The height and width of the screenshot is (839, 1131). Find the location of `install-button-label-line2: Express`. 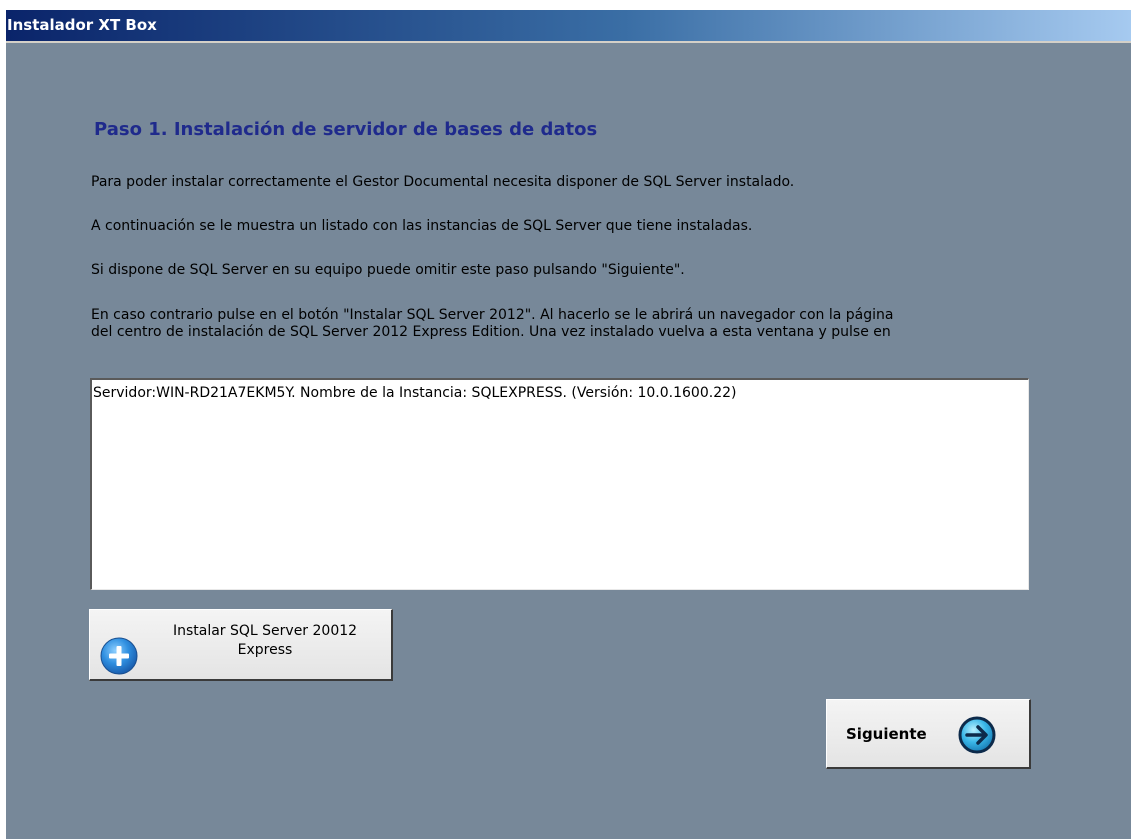

install-button-label-line2: Express is located at coordinates (265, 650).